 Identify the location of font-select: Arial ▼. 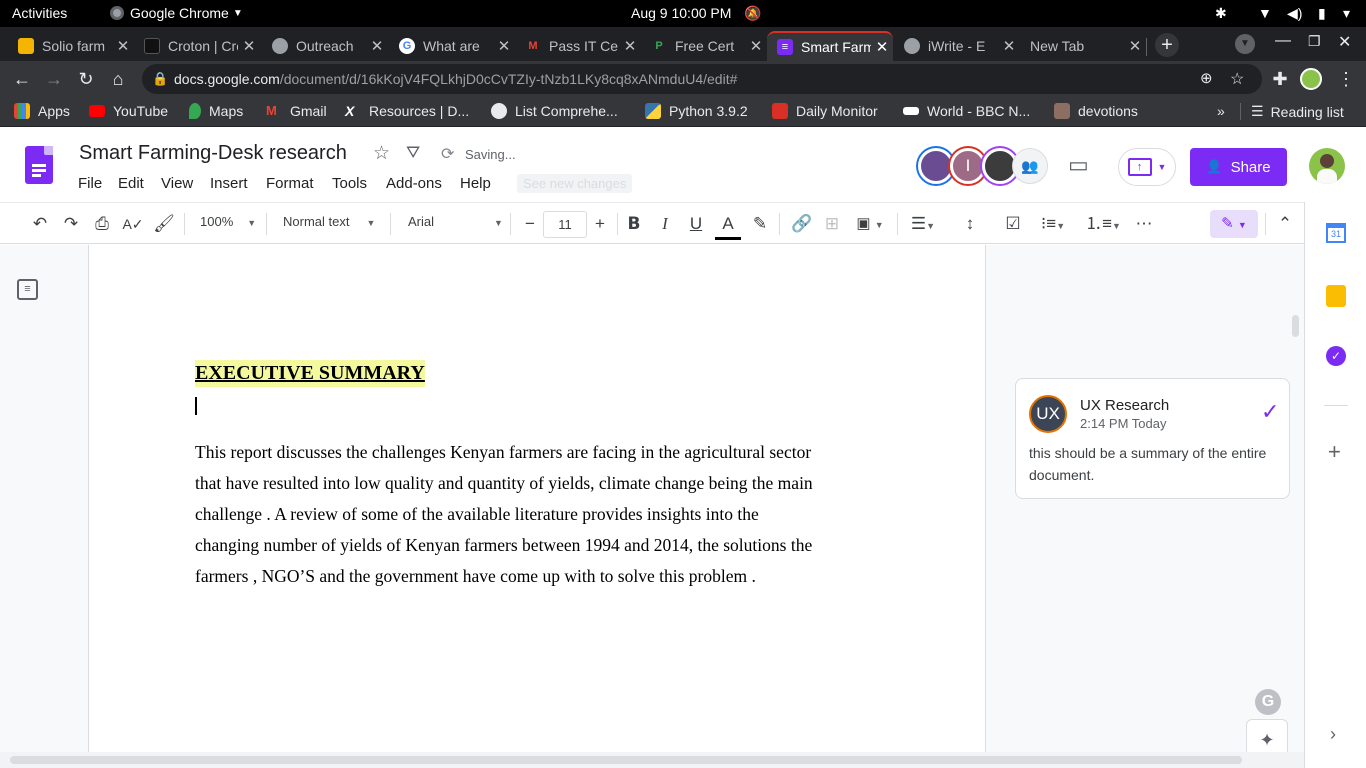
(455, 221).